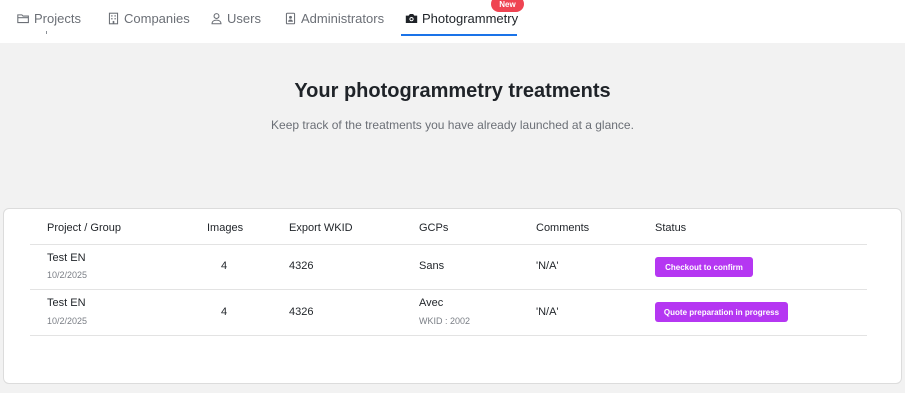  I want to click on active-tab-underline, so click(459, 35).